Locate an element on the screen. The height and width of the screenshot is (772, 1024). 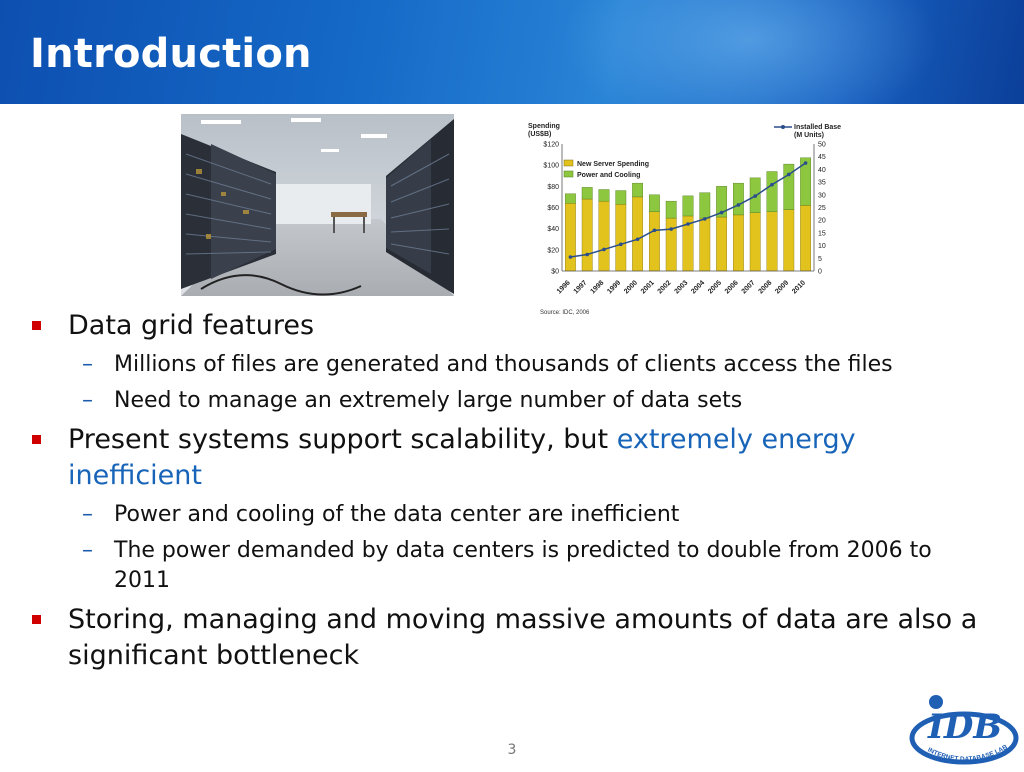
chart-right-tick-label: 40 is located at coordinates (822, 170).